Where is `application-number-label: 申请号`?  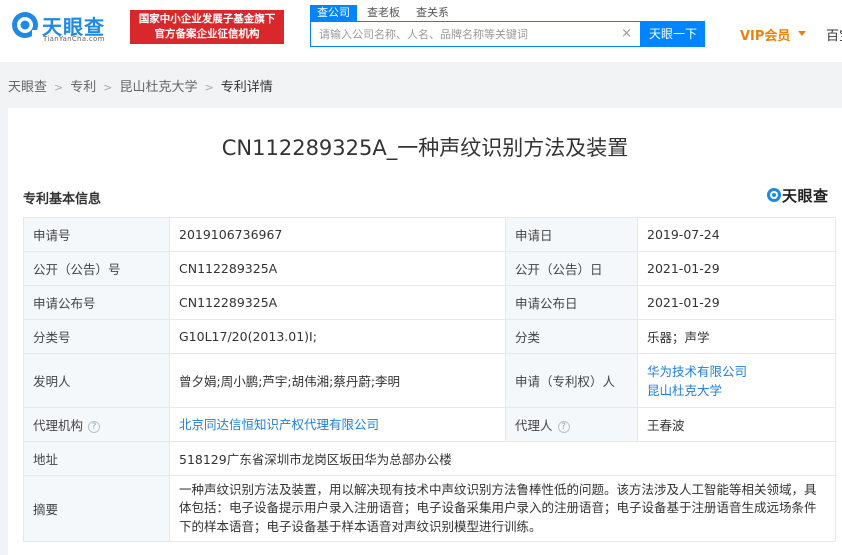
application-number-label: 申请号 is located at coordinates (96, 234).